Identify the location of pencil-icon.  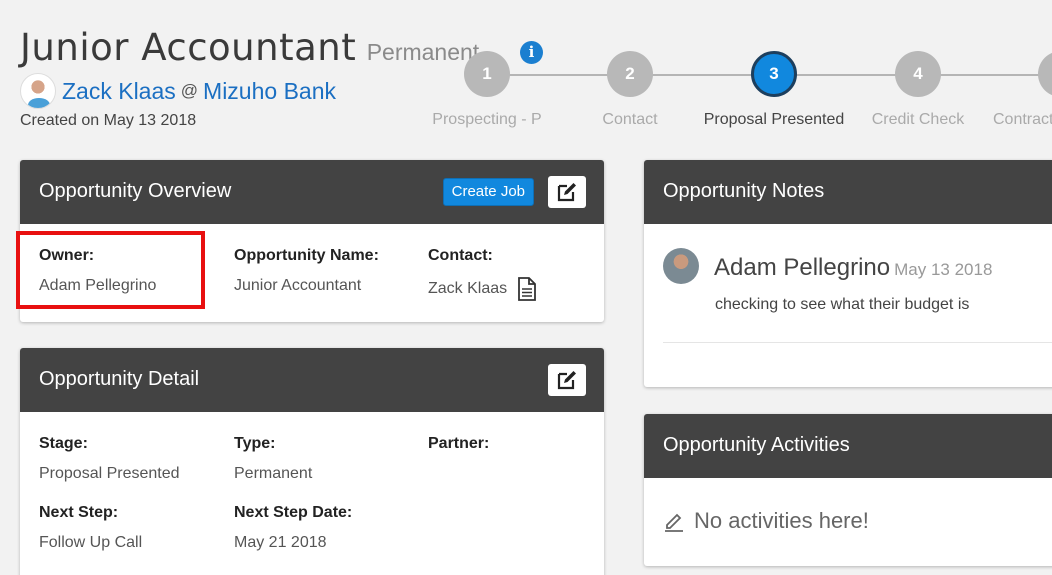
(674, 522).